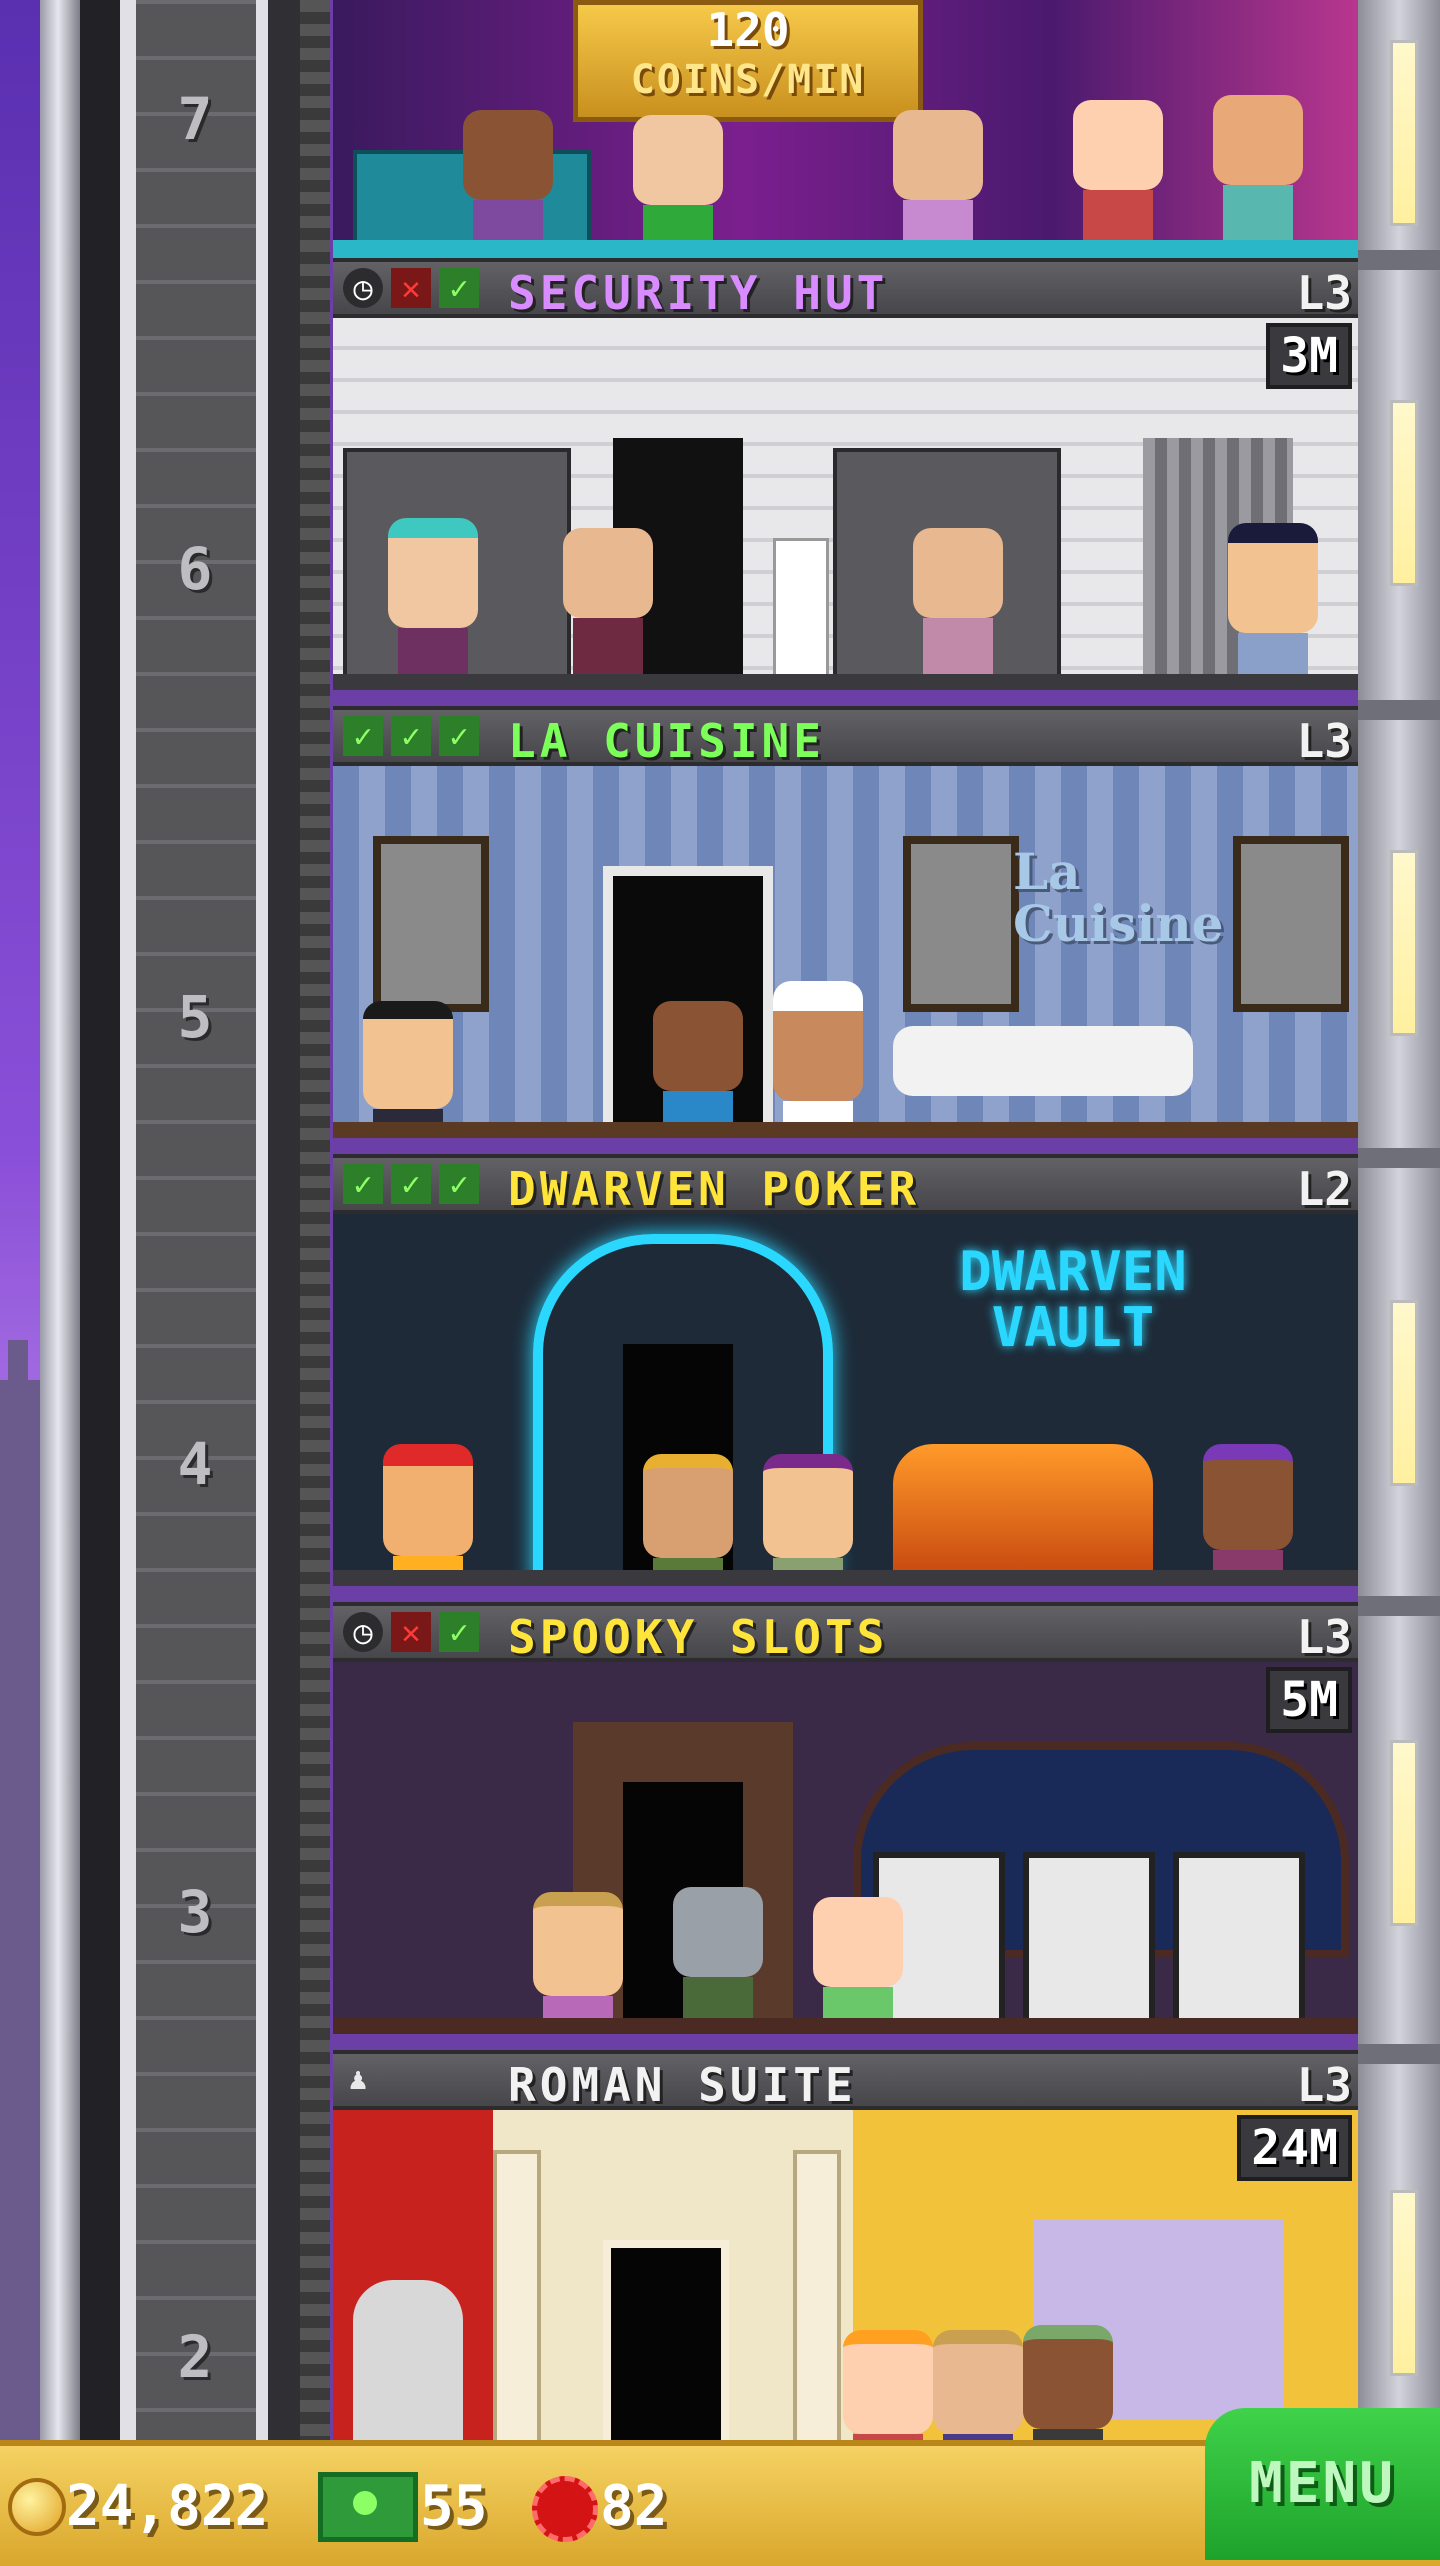 The width and height of the screenshot is (1440, 2566). I want to click on floor-header-dwarven-poker: ✓ ✓ ✓ DWARVEN POKER L2, so click(845, 1185).